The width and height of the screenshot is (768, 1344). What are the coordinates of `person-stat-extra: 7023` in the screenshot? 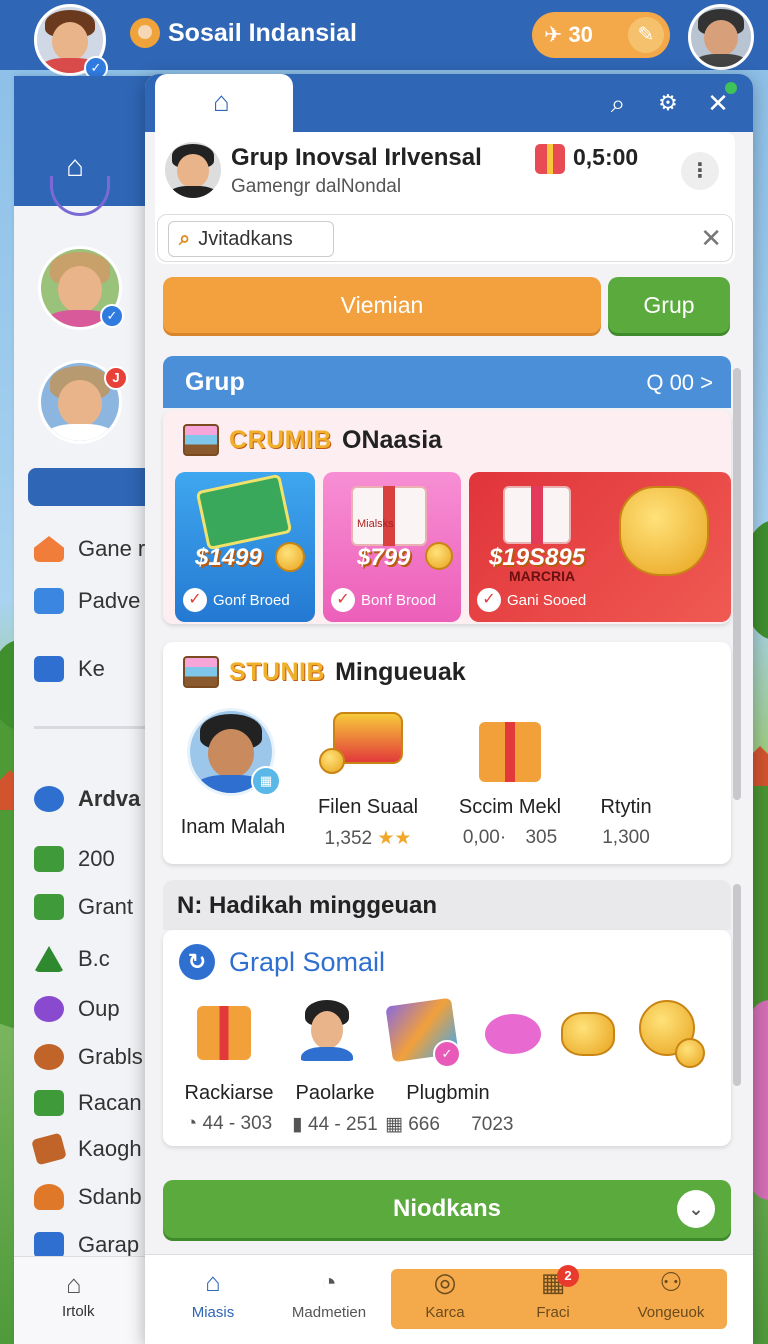 It's located at (492, 1124).